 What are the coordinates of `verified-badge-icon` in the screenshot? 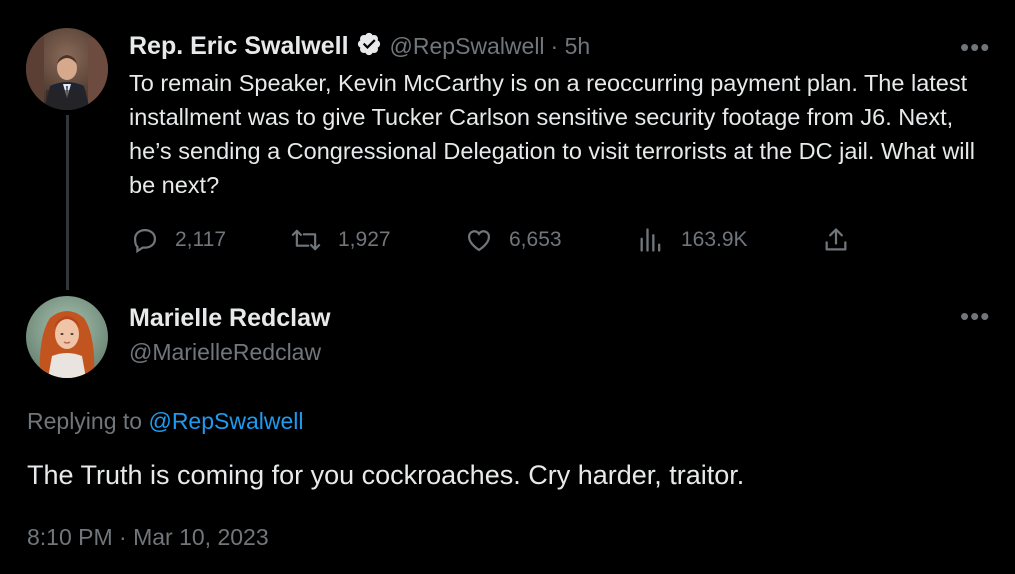 It's located at (369, 46).